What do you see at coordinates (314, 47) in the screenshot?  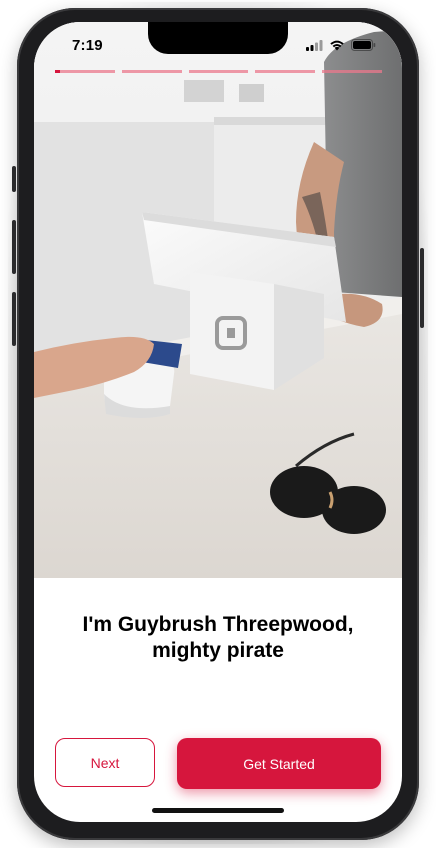 I see `cellular-signal-icon` at bounding box center [314, 47].